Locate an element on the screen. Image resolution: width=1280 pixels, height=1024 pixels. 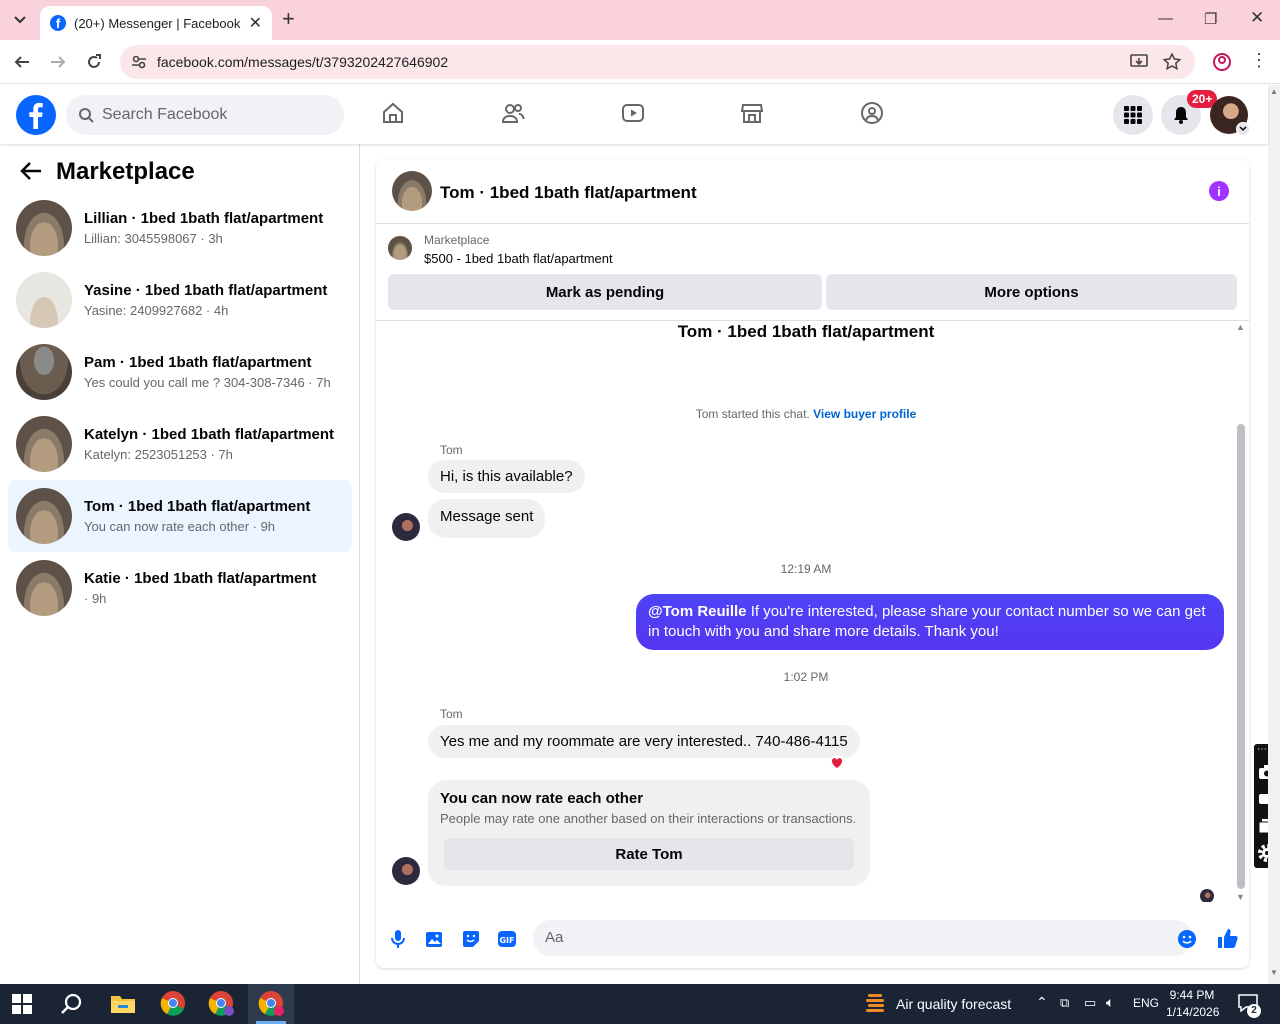
more-options-button: More options is located at coordinates (1031, 292).